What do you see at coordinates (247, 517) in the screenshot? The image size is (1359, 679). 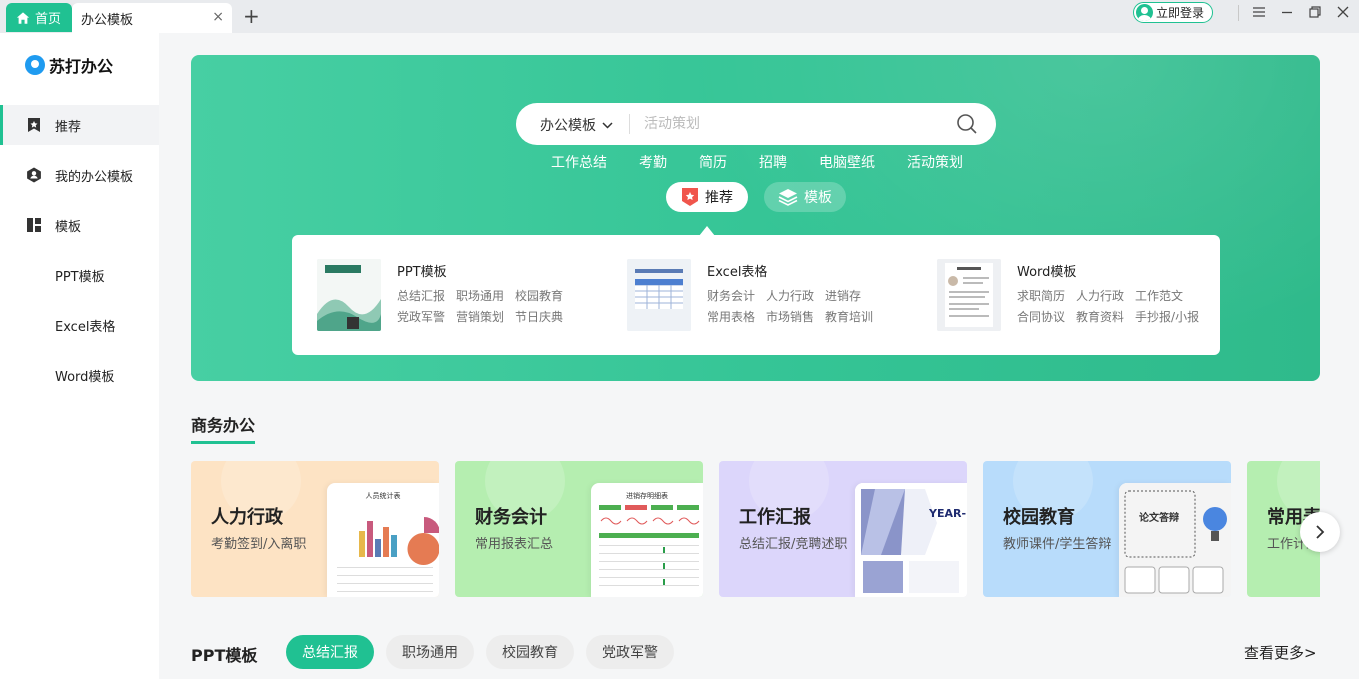 I see `card-title: 人力行政` at bounding box center [247, 517].